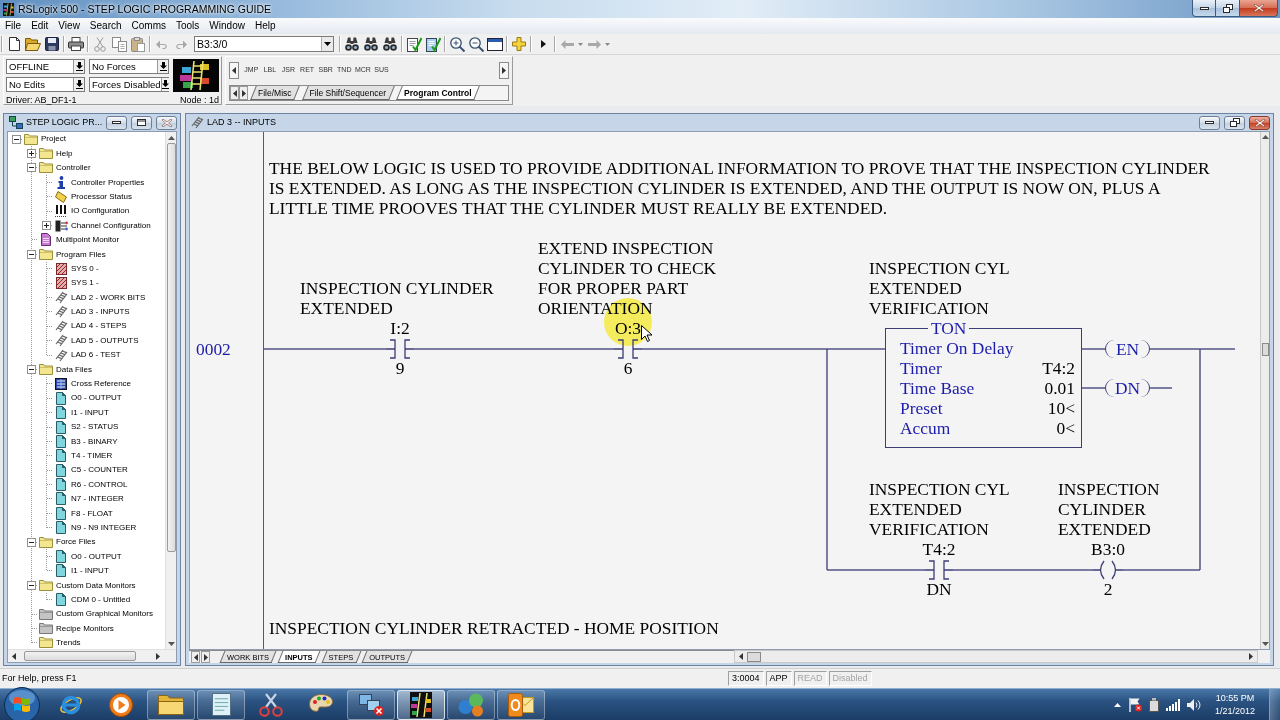 This screenshot has height=720, width=1280. I want to click on tree-item: SYS 0 -, so click(85, 268).